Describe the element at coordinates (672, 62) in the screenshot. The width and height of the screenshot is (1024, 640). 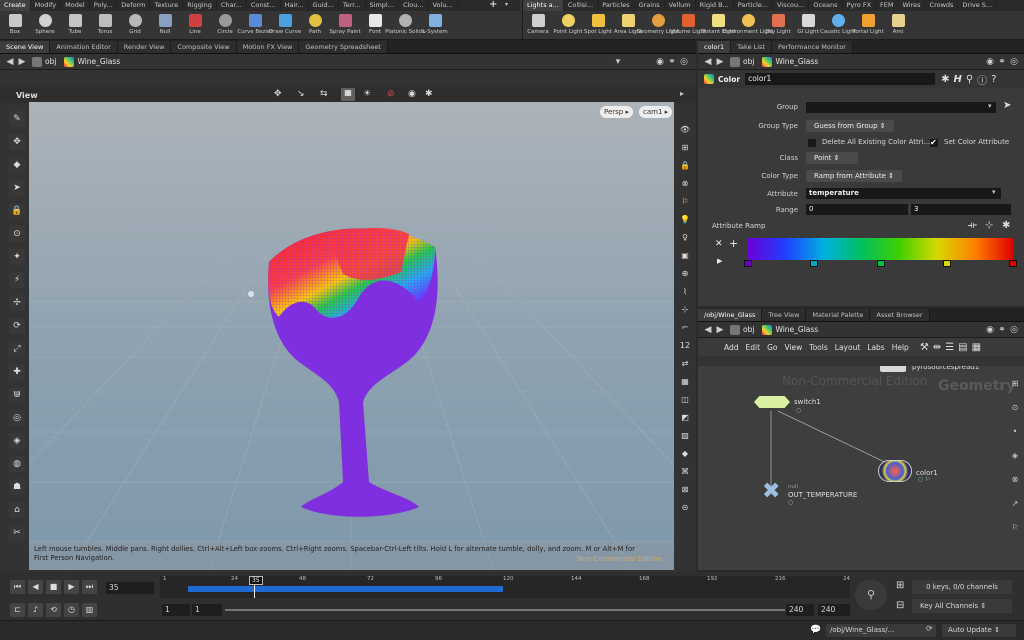
I see `link-icon: ⚭` at that location.